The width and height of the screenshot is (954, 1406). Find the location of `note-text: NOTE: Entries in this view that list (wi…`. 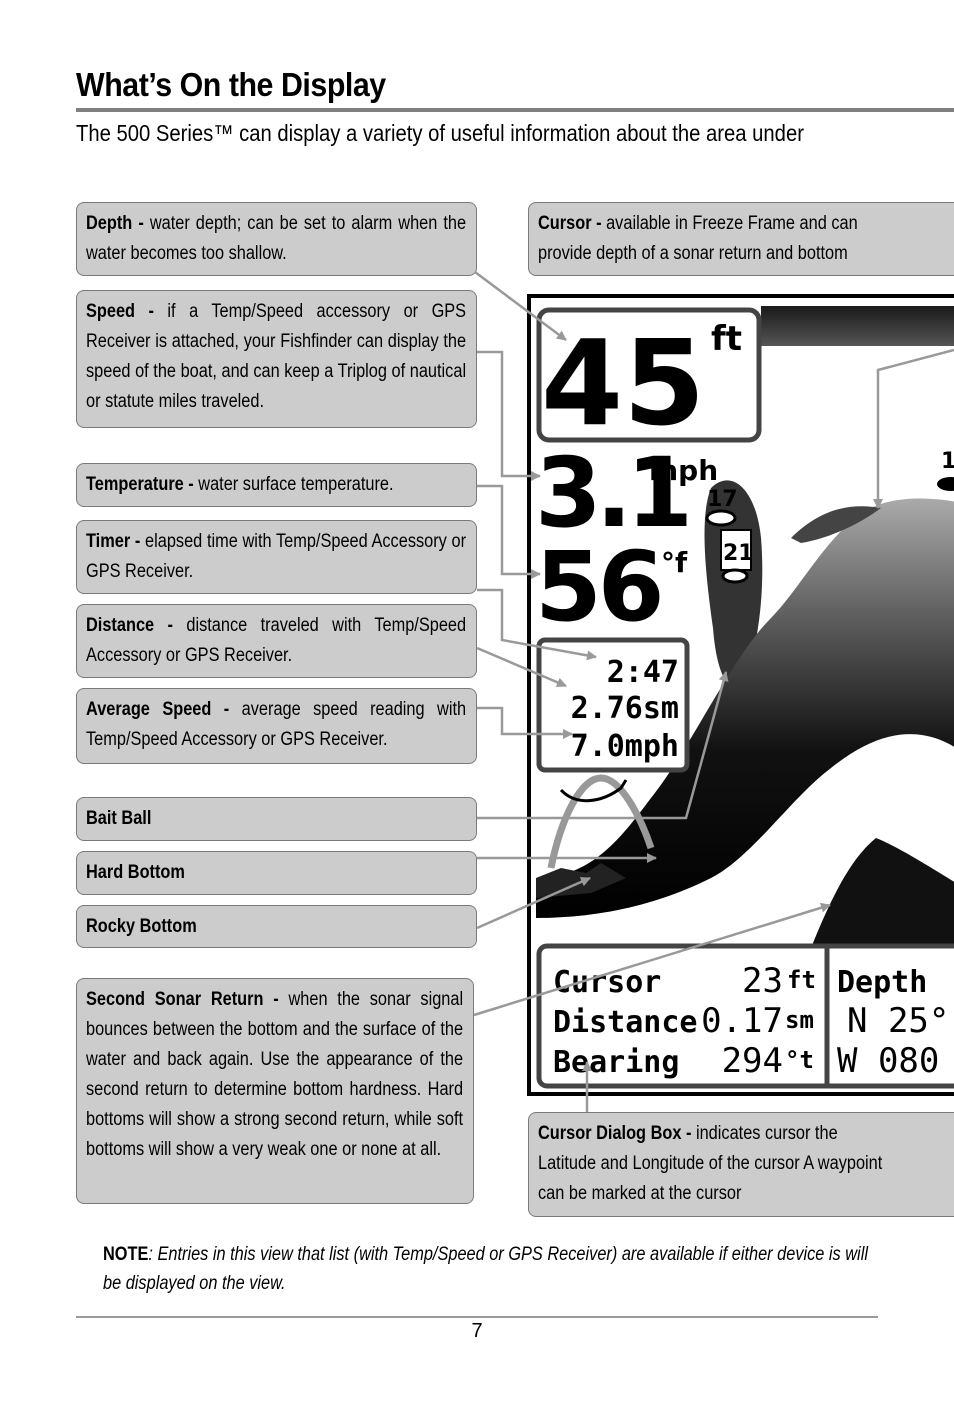

note-text: NOTE: Entries in this view that list (wi… is located at coordinates (490, 1269).